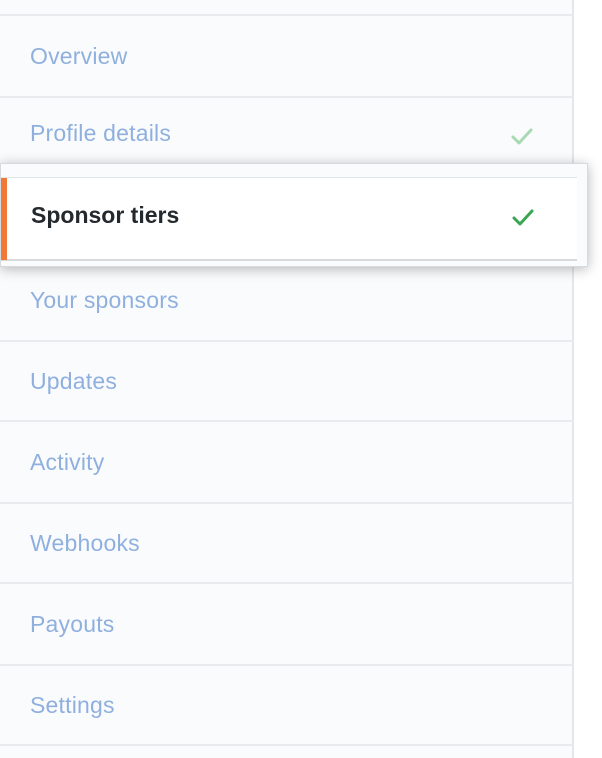  Describe the element at coordinates (287, 544) in the screenshot. I see `menu-item-webhooks: Webhooks` at that location.